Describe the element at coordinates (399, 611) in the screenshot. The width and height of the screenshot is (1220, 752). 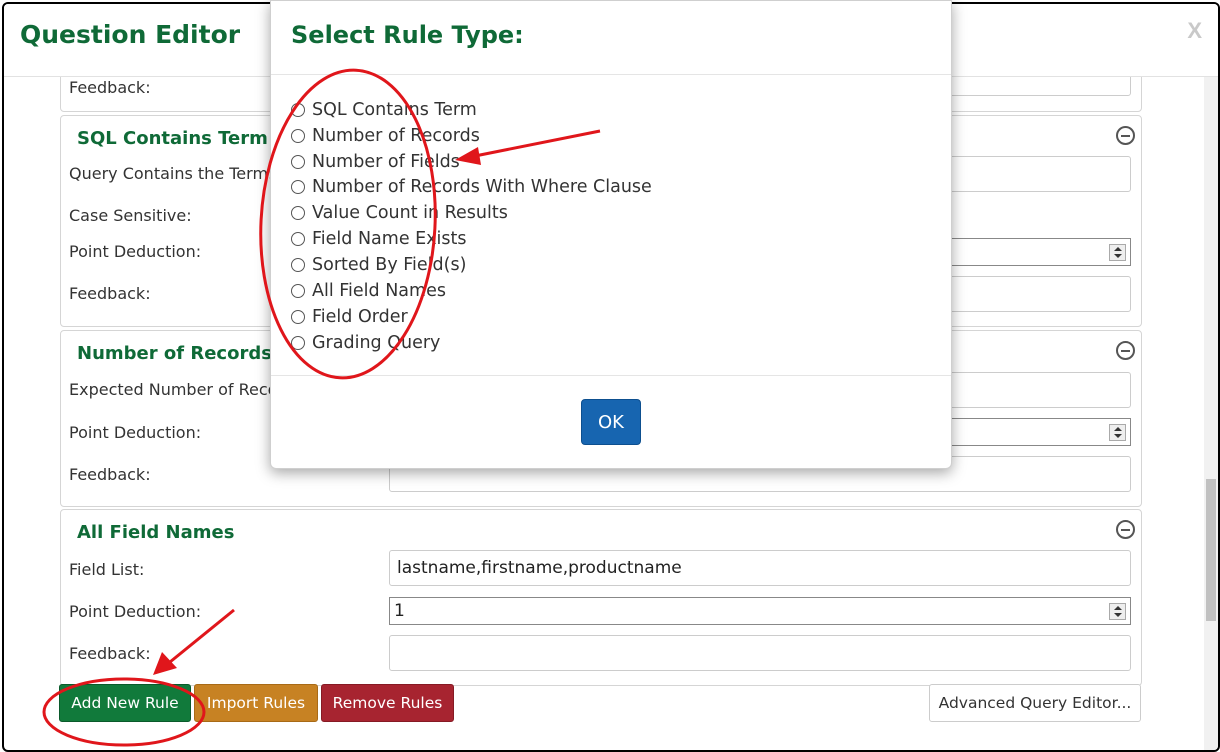
I see `point-deduction-value: 1` at that location.